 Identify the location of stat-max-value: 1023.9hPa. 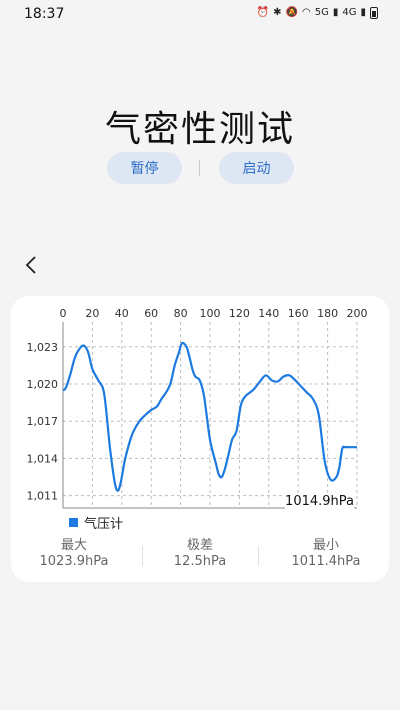
(74, 561).